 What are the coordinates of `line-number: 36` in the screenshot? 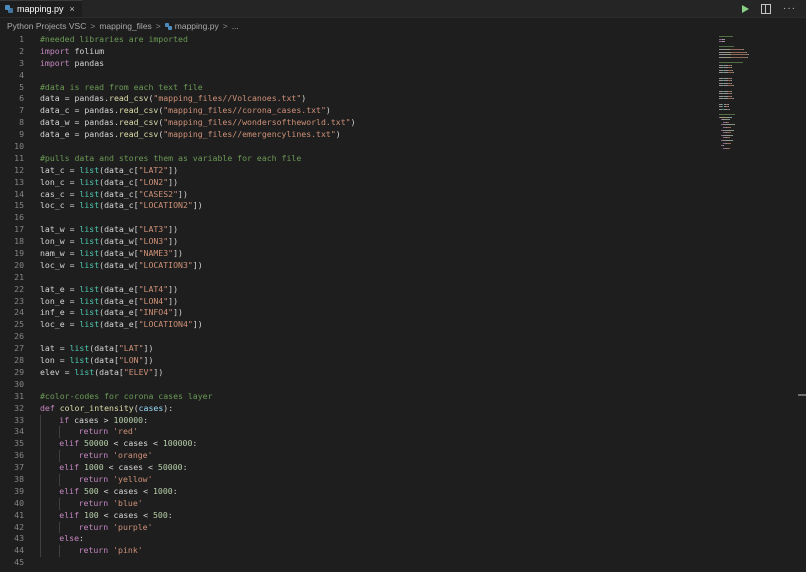 It's located at (19, 455).